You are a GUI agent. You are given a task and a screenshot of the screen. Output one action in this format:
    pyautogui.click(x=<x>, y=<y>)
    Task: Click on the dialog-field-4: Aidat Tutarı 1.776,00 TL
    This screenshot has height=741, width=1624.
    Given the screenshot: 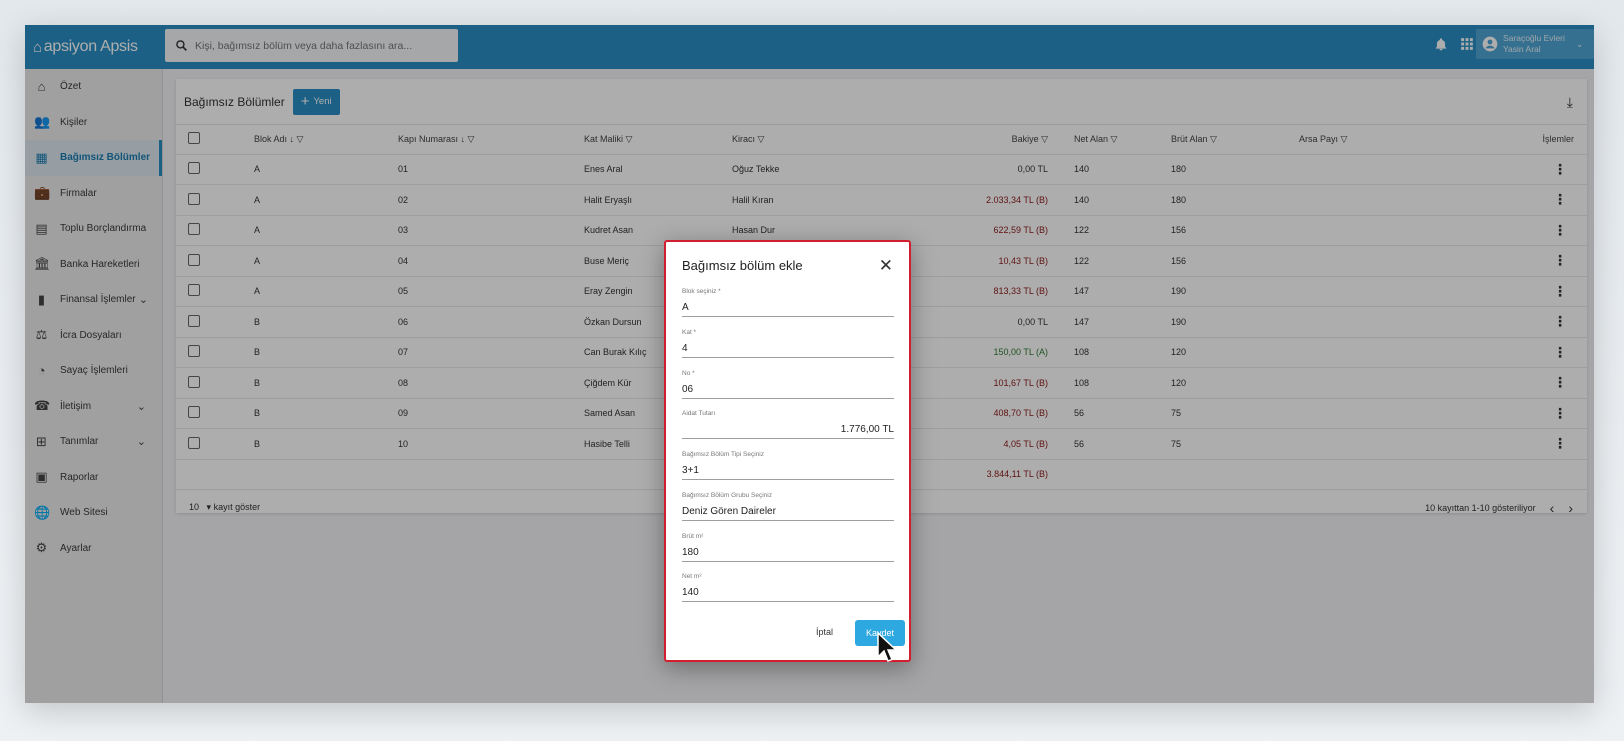 What is the action you would take?
    pyautogui.click(x=788, y=424)
    